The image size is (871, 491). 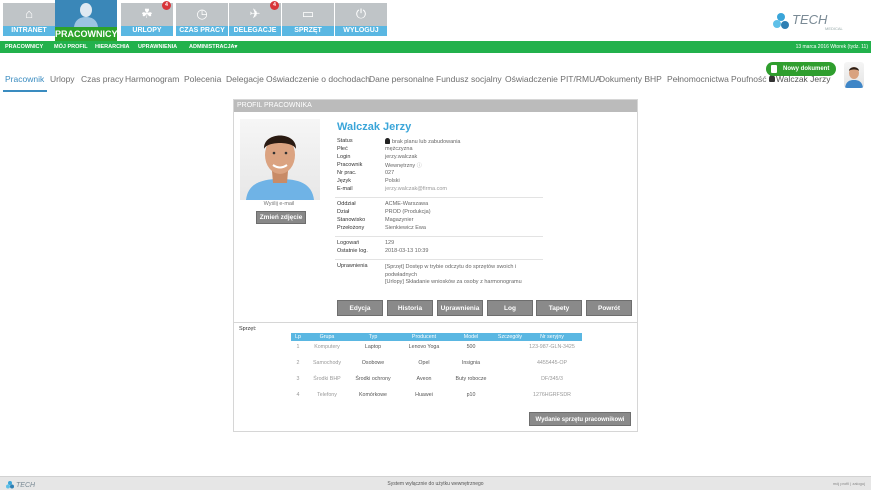 What do you see at coordinates (471, 347) in the screenshot?
I see `cell-model: 500` at bounding box center [471, 347].